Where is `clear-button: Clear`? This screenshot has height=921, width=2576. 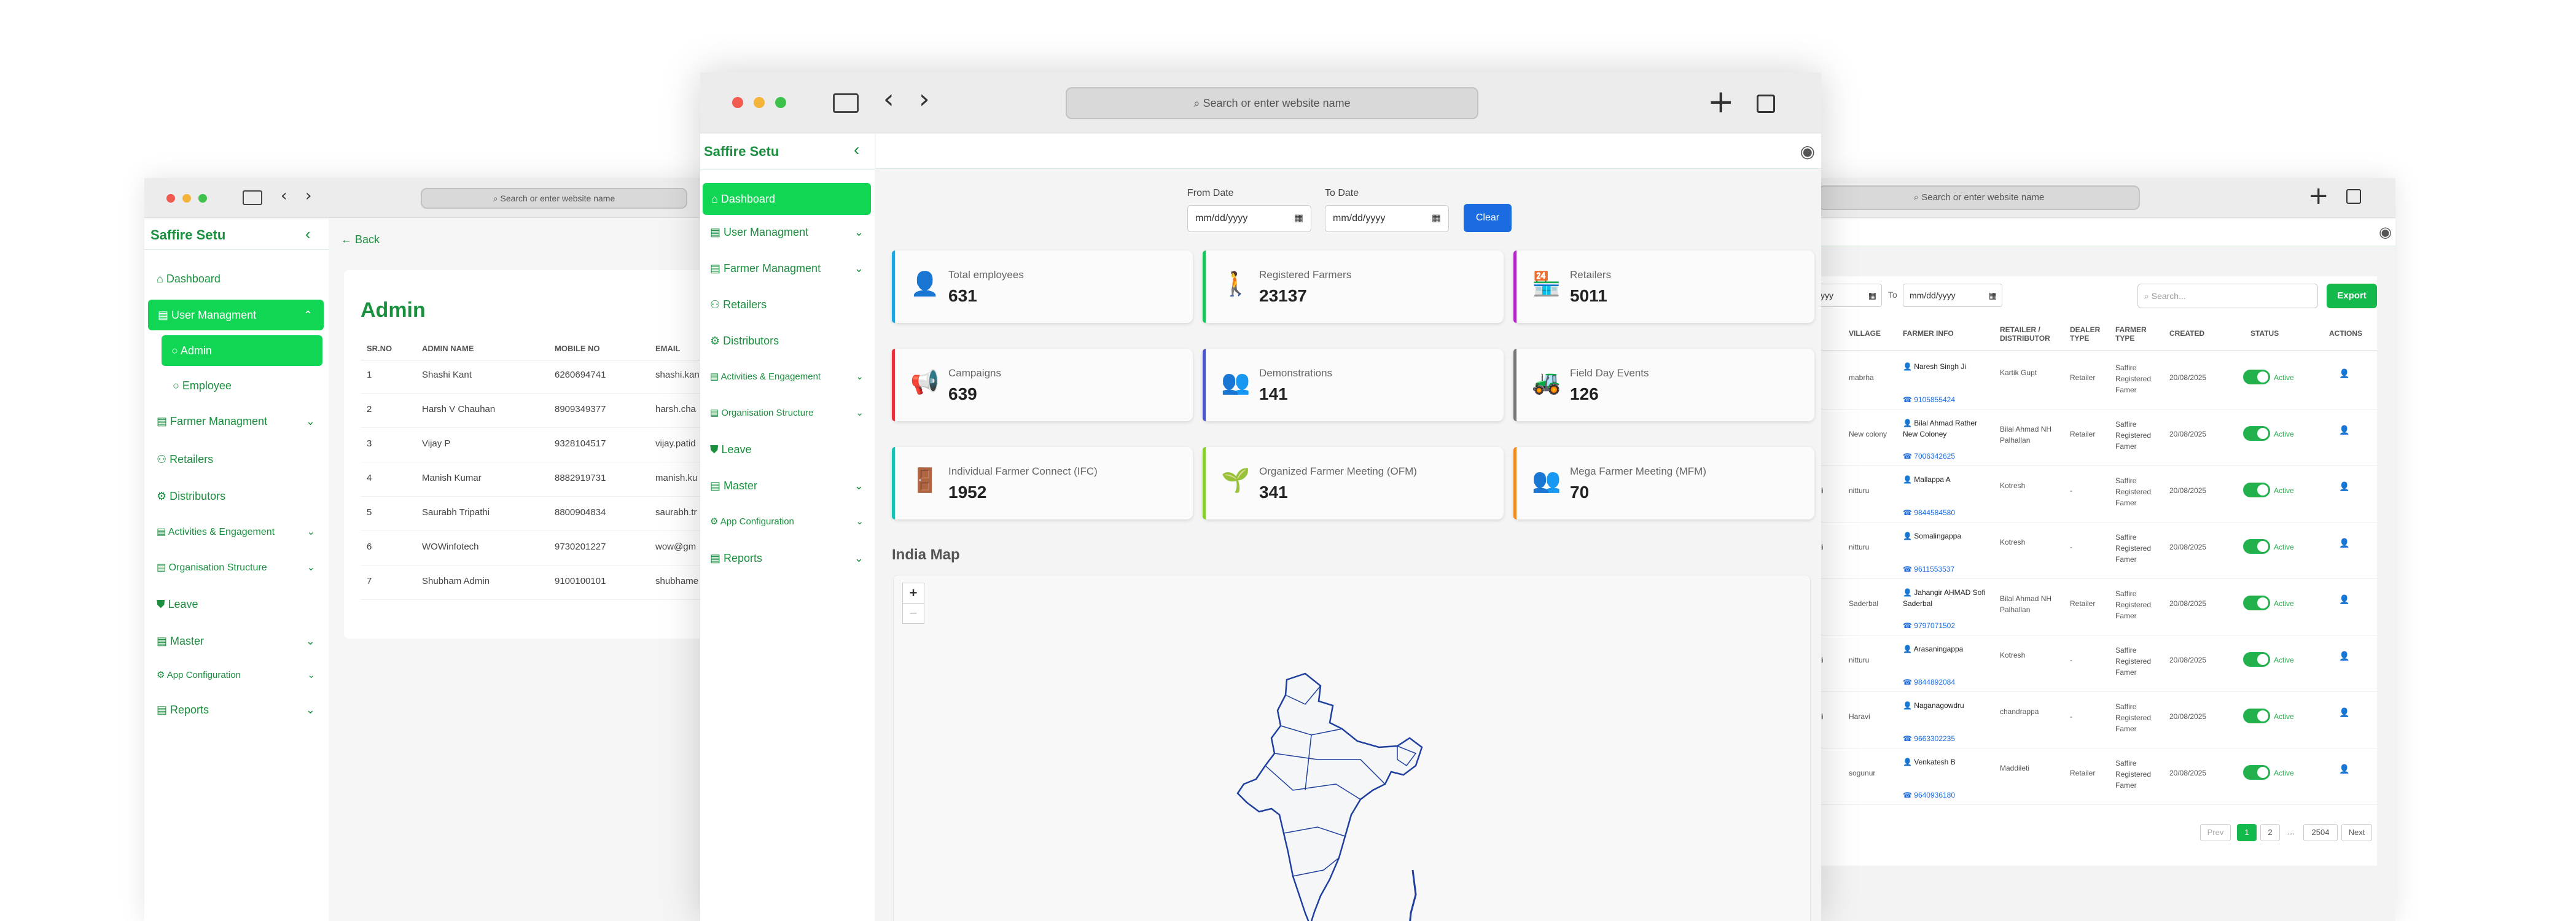 clear-button: Clear is located at coordinates (1488, 218).